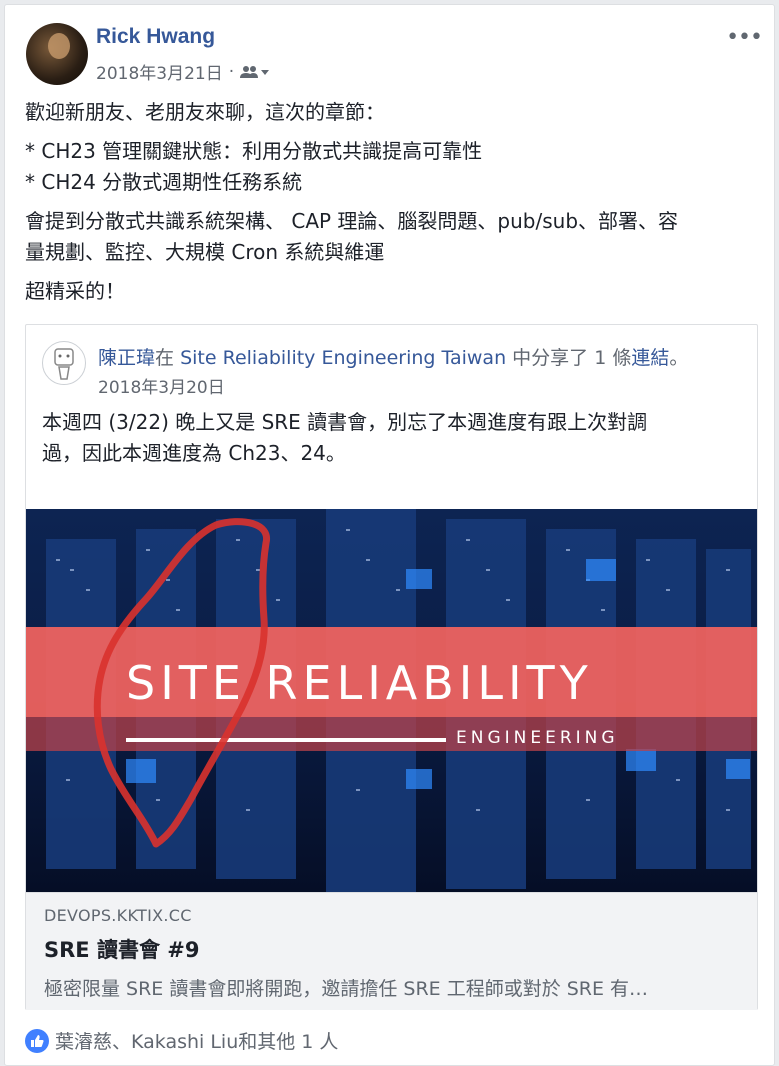  I want to click on shared-author-avatar, so click(64, 363).